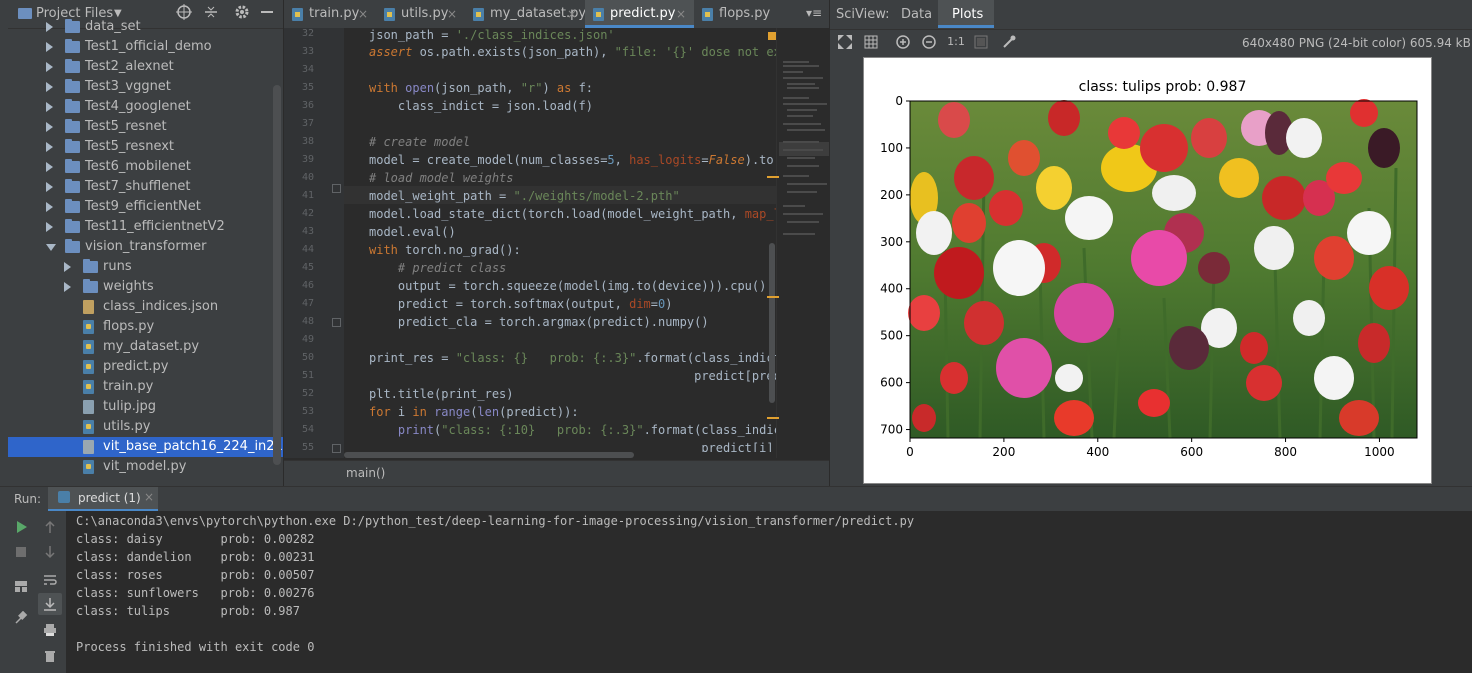  I want to click on tab-data: Data, so click(916, 14).